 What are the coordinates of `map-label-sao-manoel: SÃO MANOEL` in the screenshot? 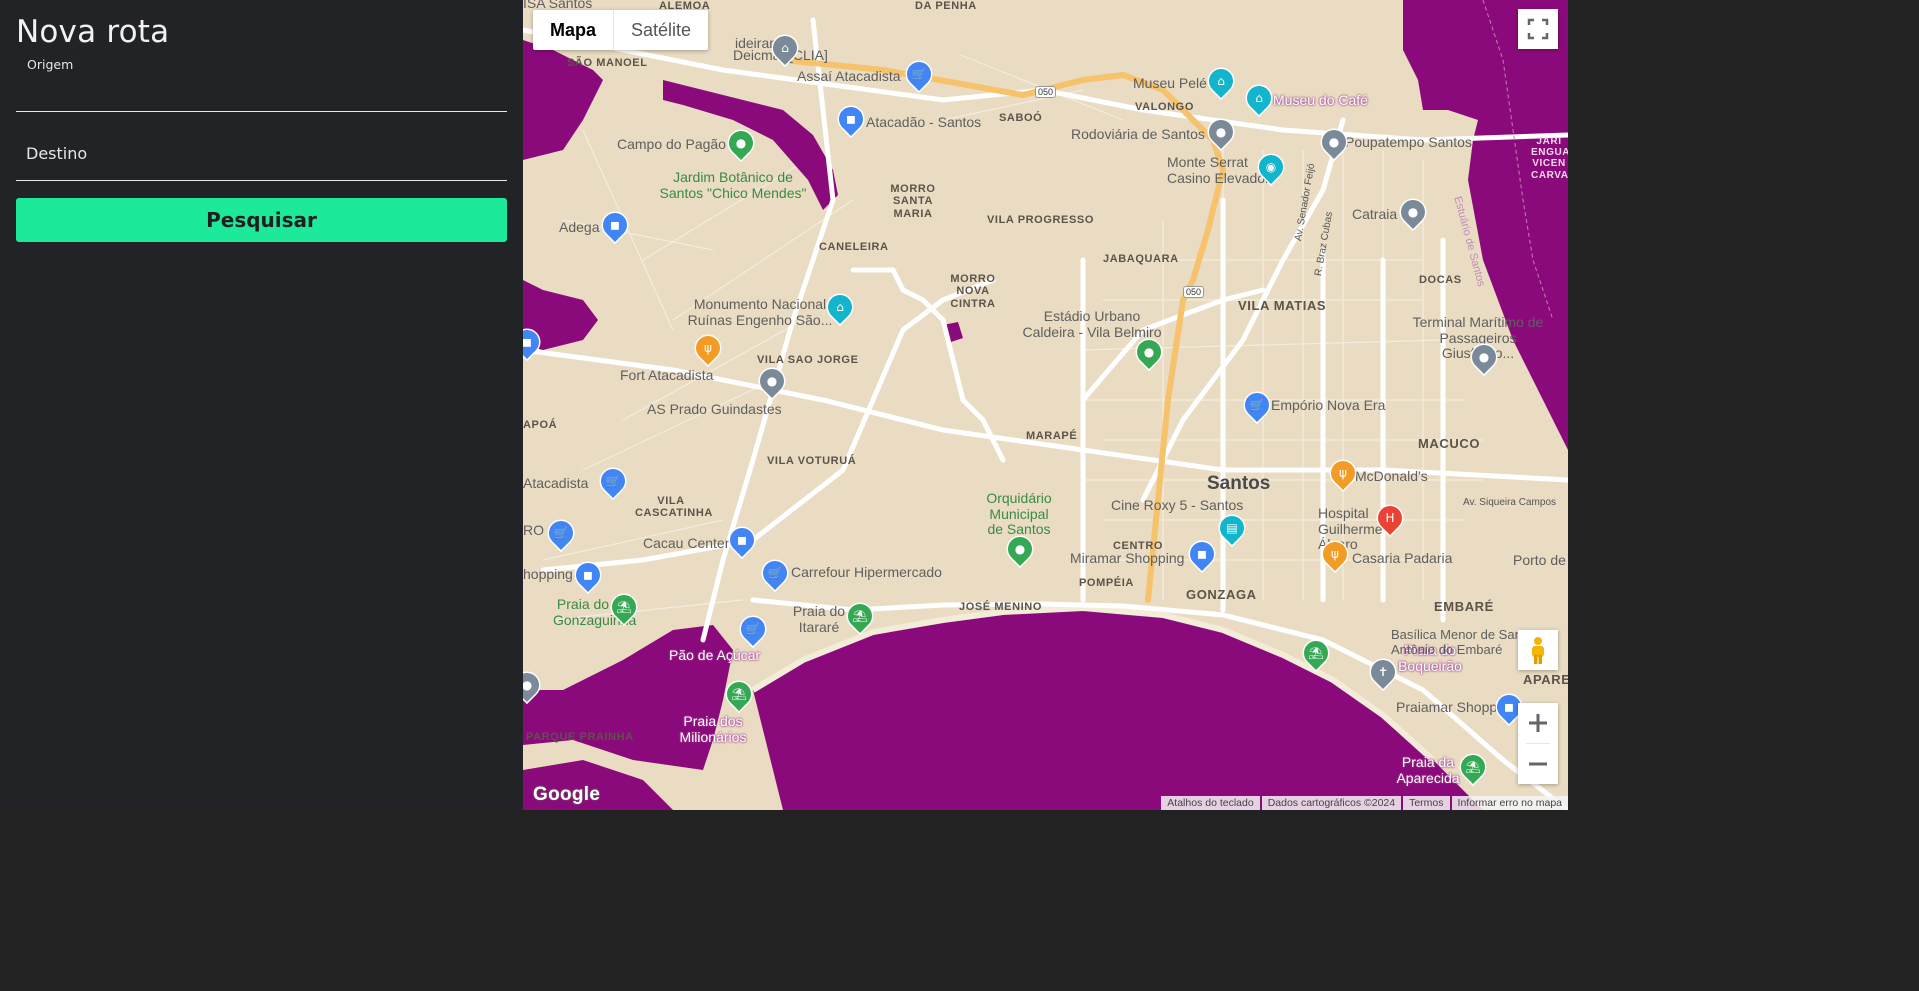 It's located at (607, 63).